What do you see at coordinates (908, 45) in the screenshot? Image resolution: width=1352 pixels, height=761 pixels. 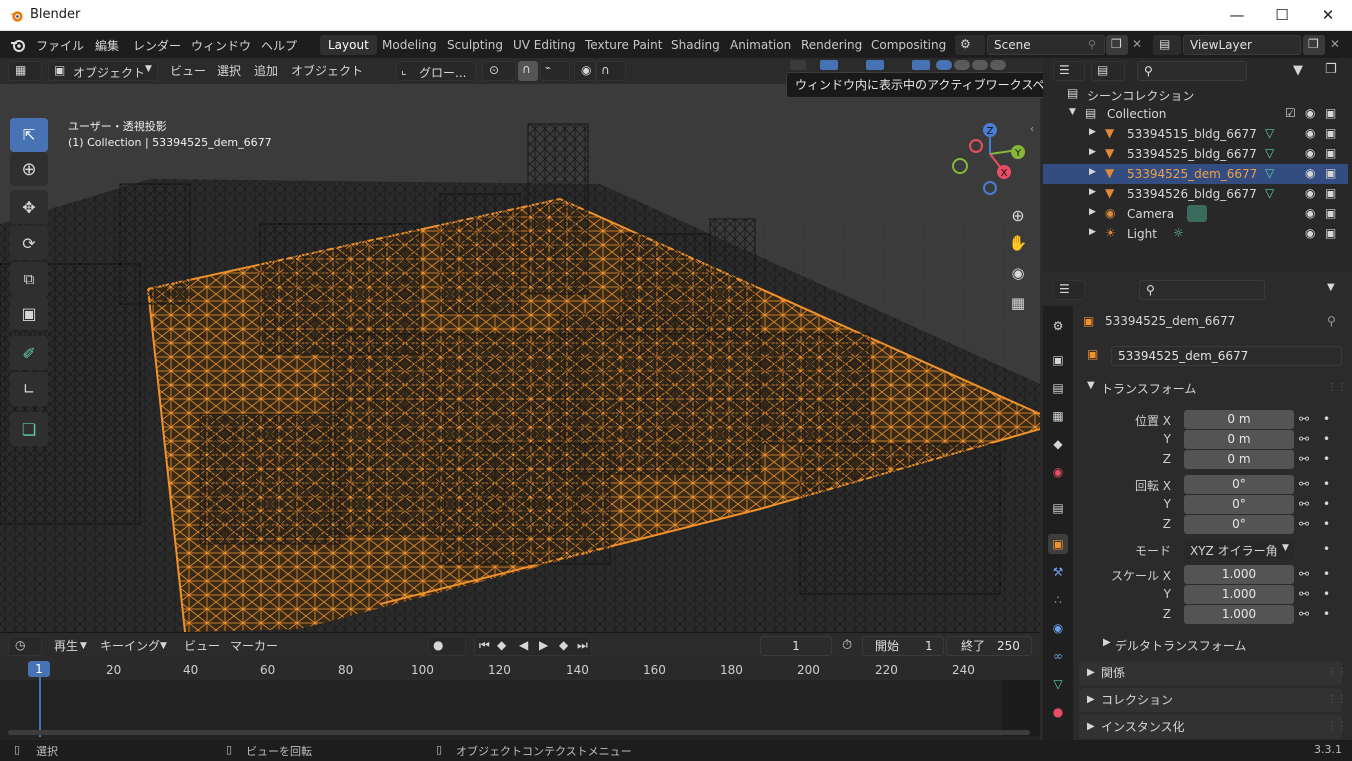 I see `tab-compositing: Compositing` at bounding box center [908, 45].